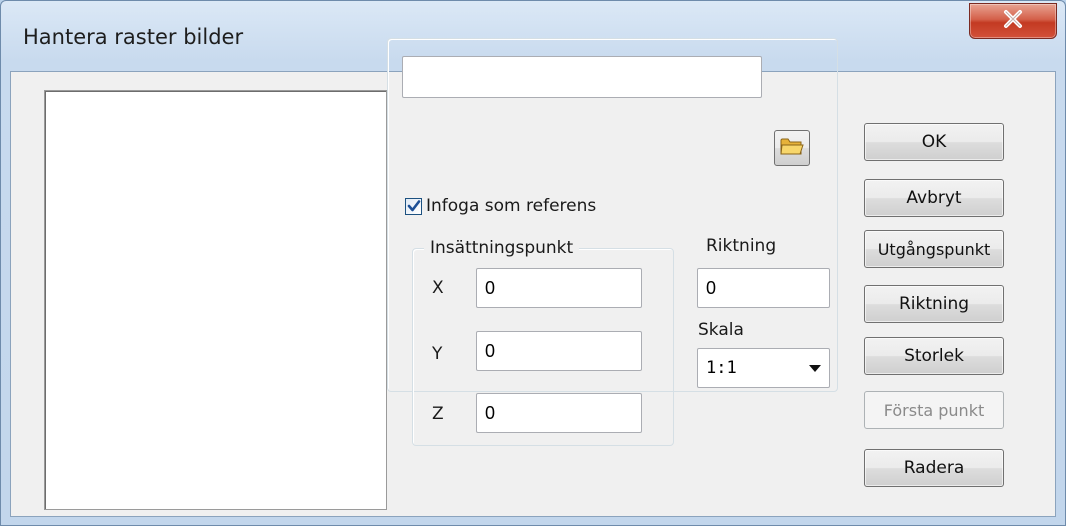 This screenshot has height=526, width=1066. What do you see at coordinates (934, 198) in the screenshot?
I see `cancel-button: Avbryt` at bounding box center [934, 198].